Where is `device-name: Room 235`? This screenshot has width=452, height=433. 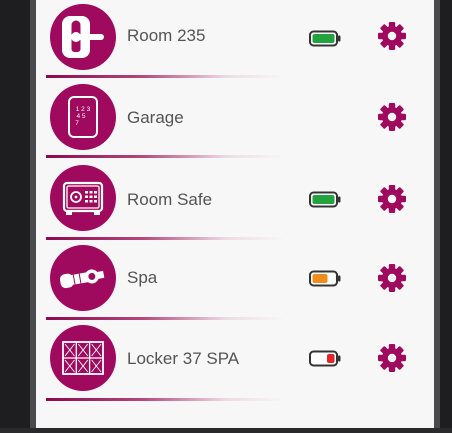 device-name: Room 235 is located at coordinates (166, 35).